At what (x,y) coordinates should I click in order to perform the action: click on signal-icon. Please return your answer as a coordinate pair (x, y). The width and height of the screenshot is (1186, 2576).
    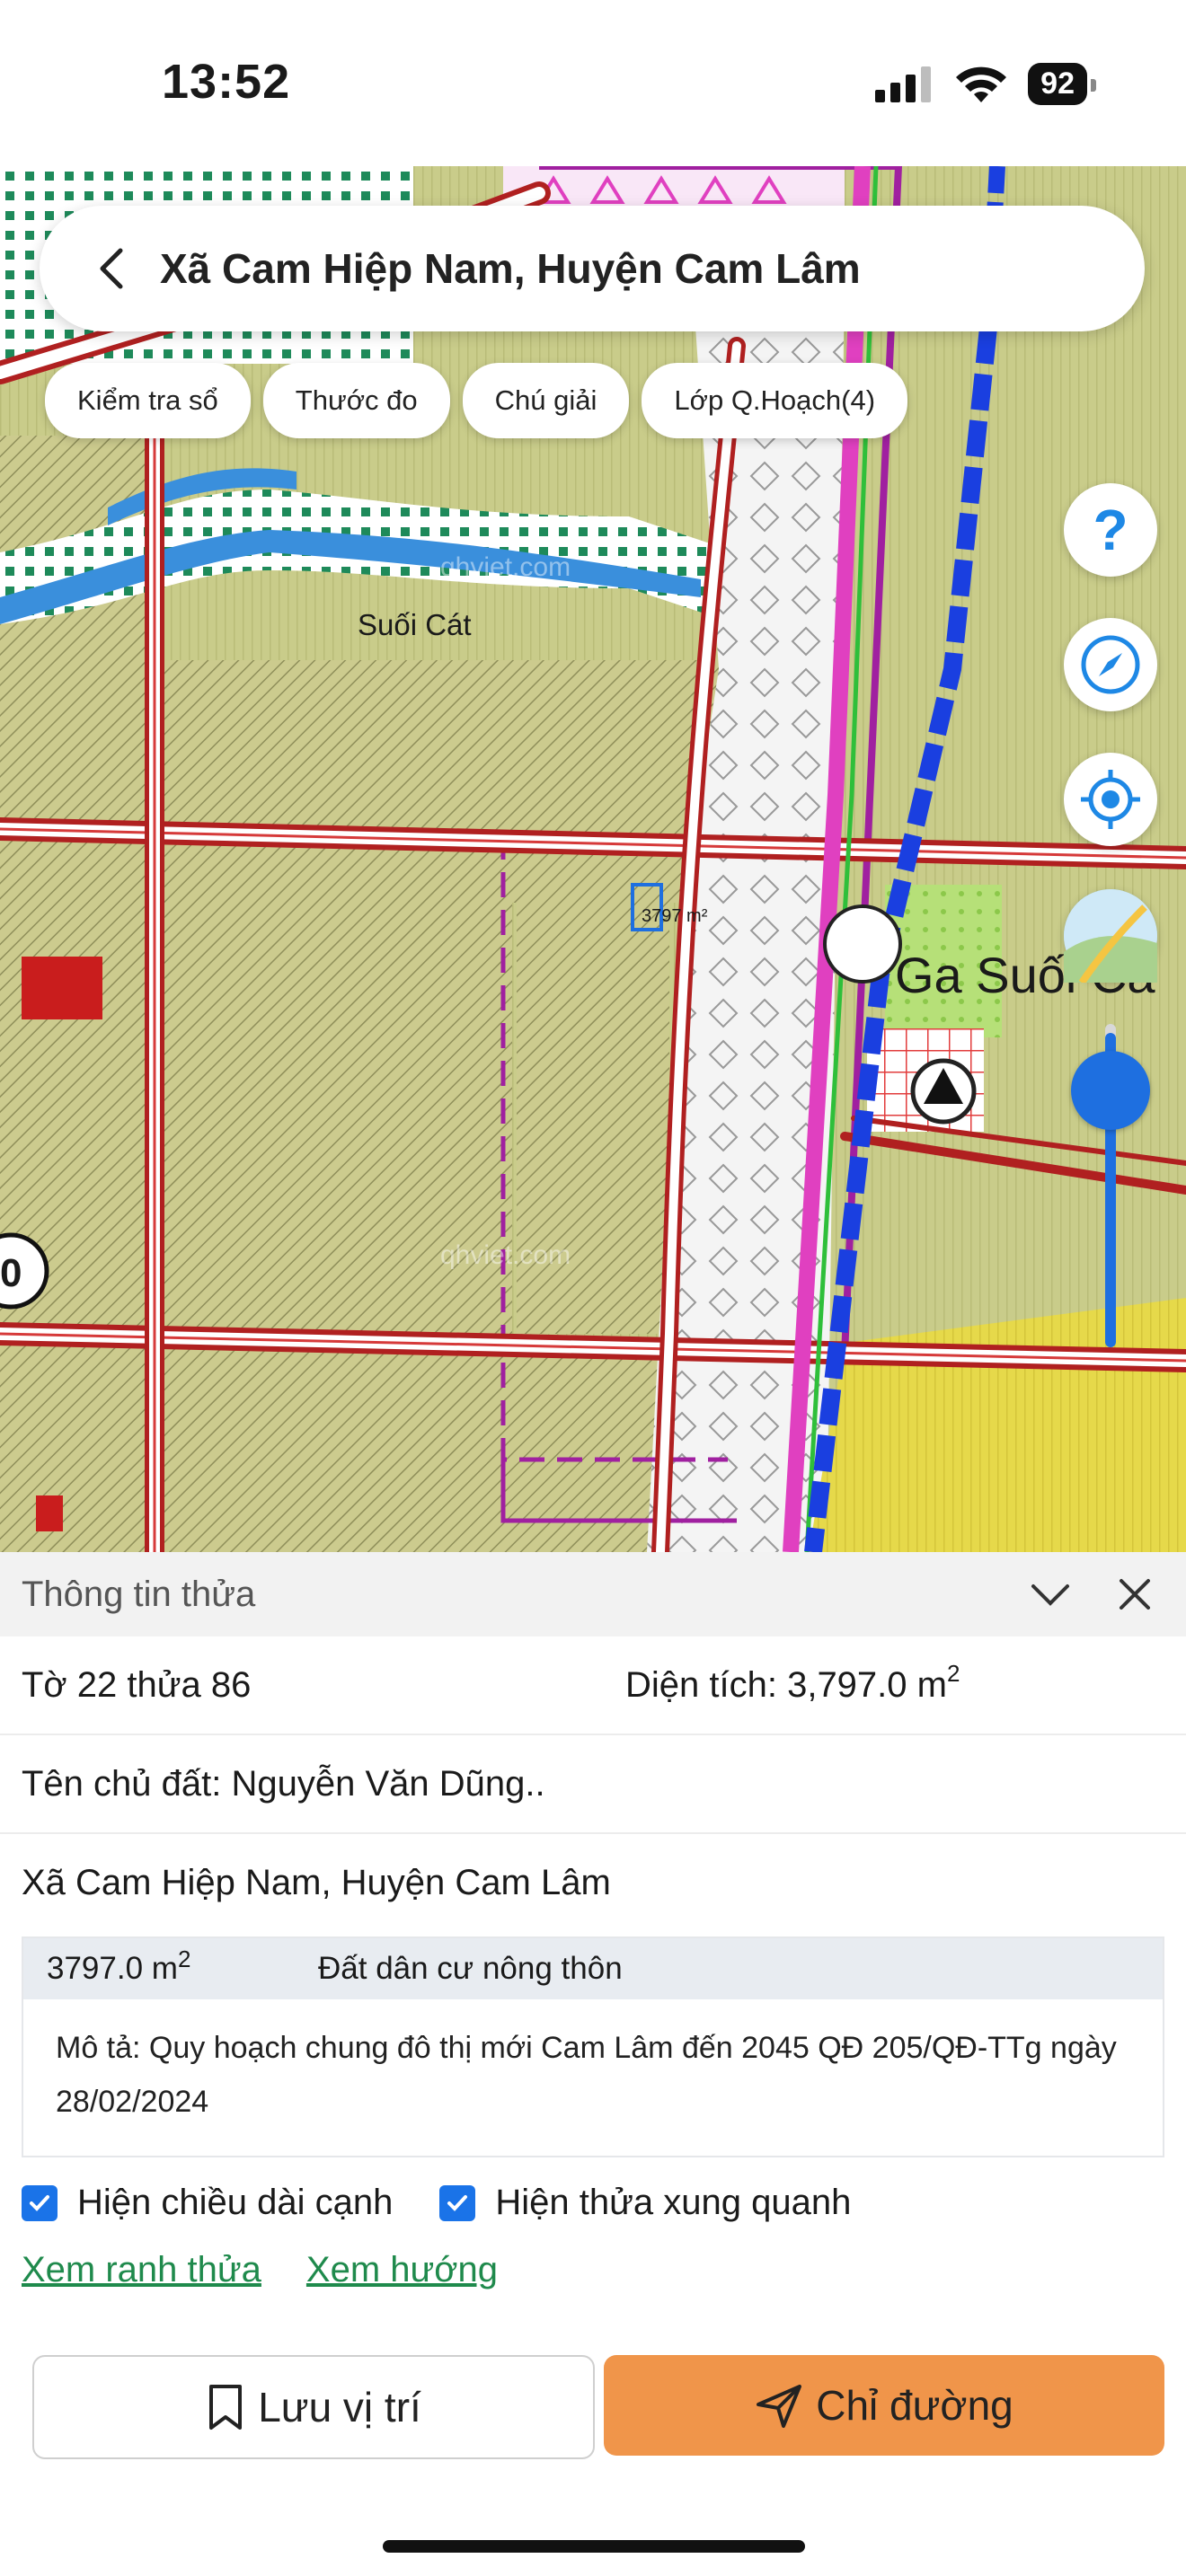
    Looking at the image, I should click on (903, 84).